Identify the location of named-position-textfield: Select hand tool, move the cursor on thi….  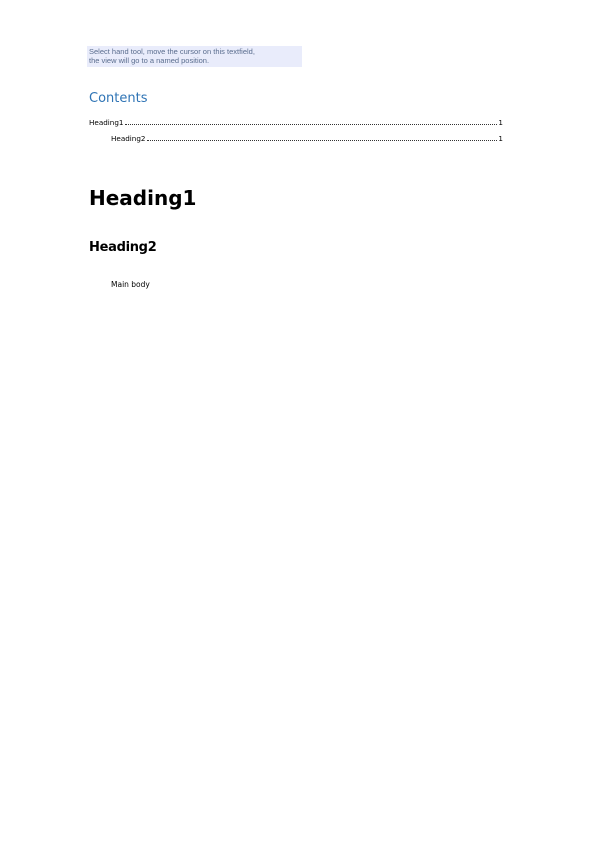
(194, 56).